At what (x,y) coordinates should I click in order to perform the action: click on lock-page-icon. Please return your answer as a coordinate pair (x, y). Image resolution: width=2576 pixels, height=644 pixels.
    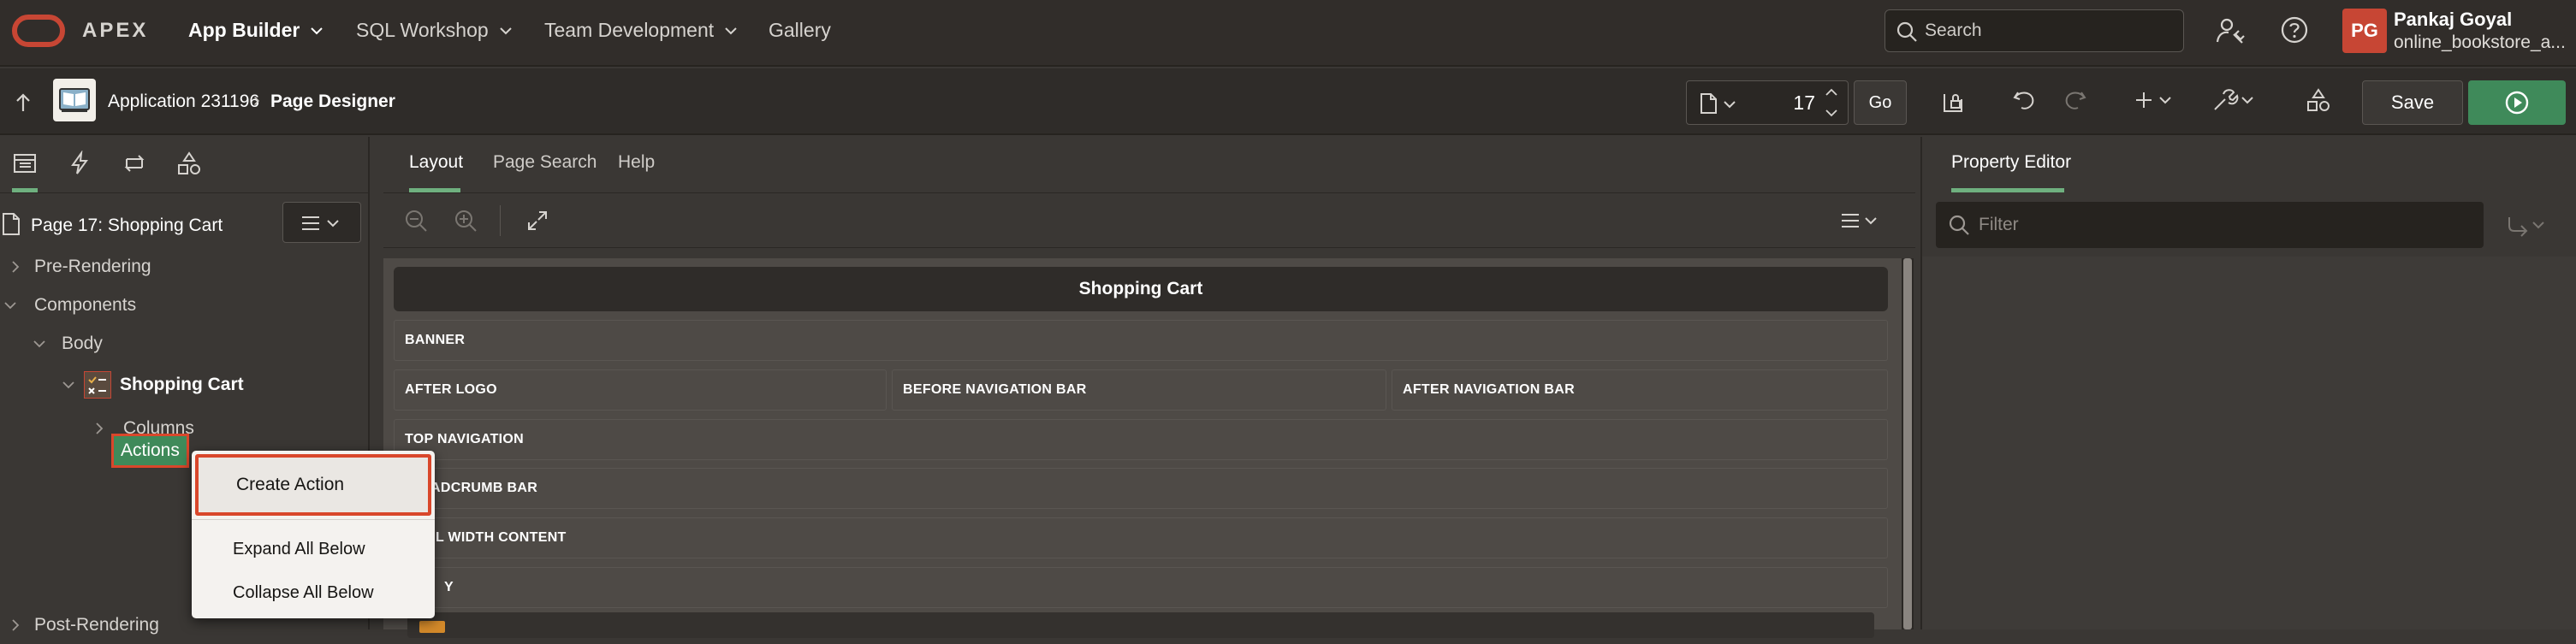
    Looking at the image, I should click on (1954, 101).